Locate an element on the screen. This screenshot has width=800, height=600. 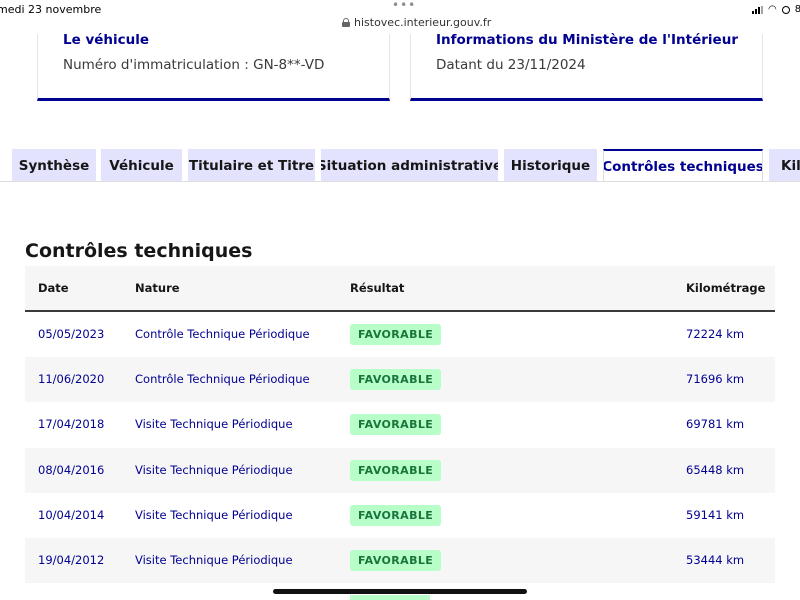
address-bar: histovec.interieur.gouv.fr is located at coordinates (416, 22).